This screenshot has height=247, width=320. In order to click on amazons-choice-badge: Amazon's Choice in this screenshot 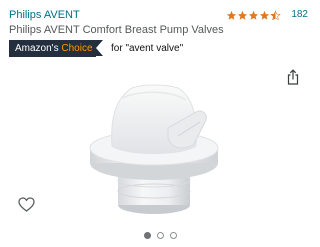, I will do `click(56, 48)`.